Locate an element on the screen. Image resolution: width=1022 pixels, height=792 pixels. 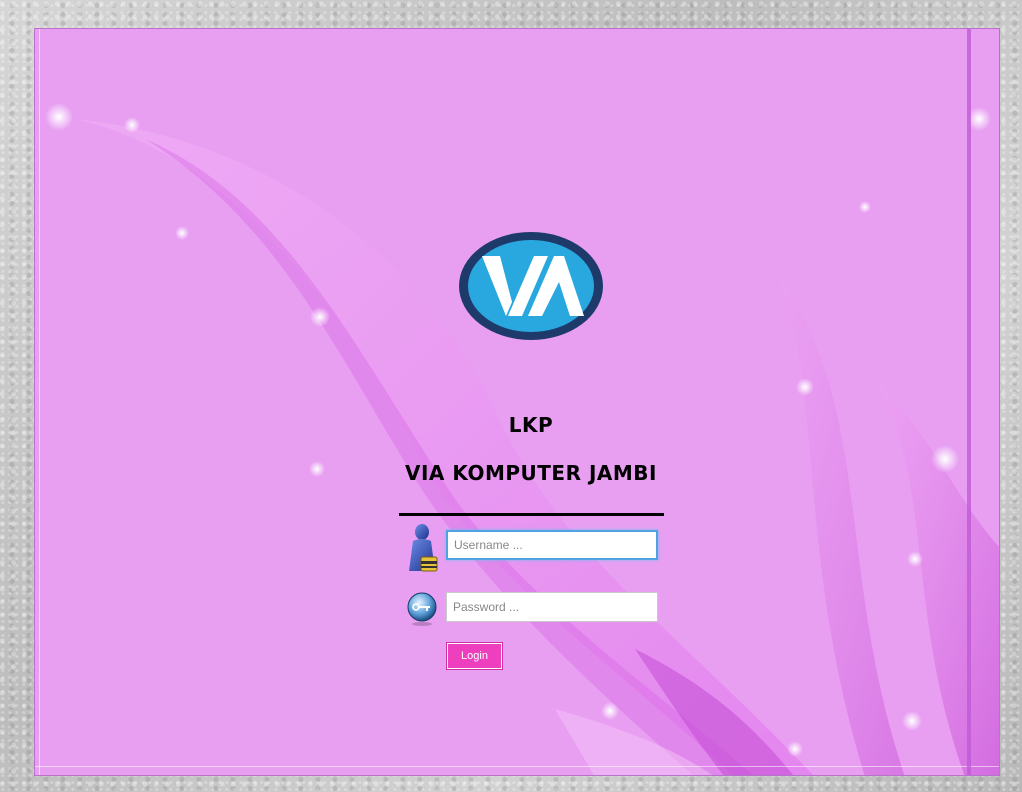
title-institution: VIA KOMPUTER JAMBI is located at coordinates (531, 473).